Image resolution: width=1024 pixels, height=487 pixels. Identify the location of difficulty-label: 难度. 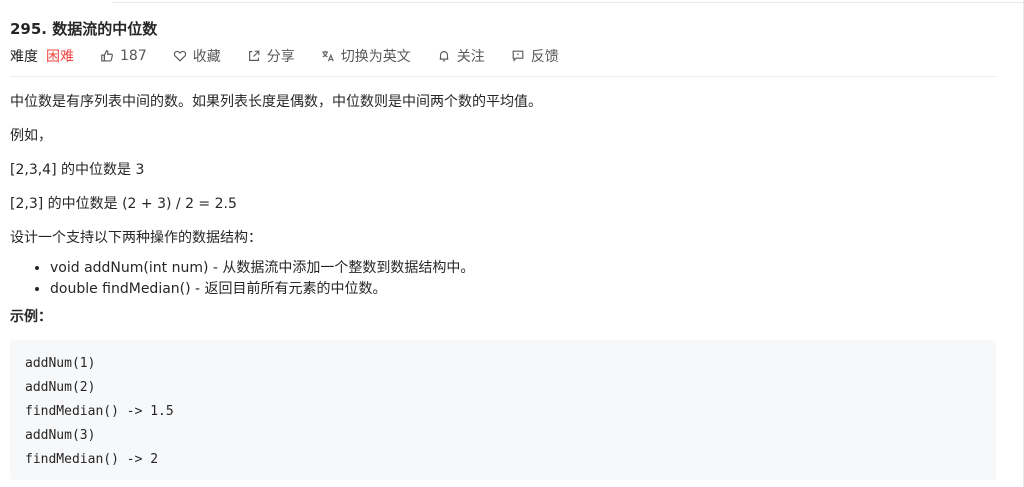
(24, 57).